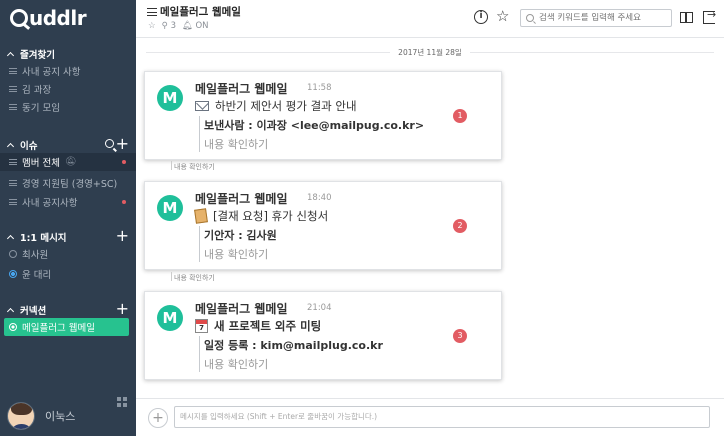 Image resolution: width=724 pixels, height=436 pixels. I want to click on notify-value: ON, so click(202, 26).